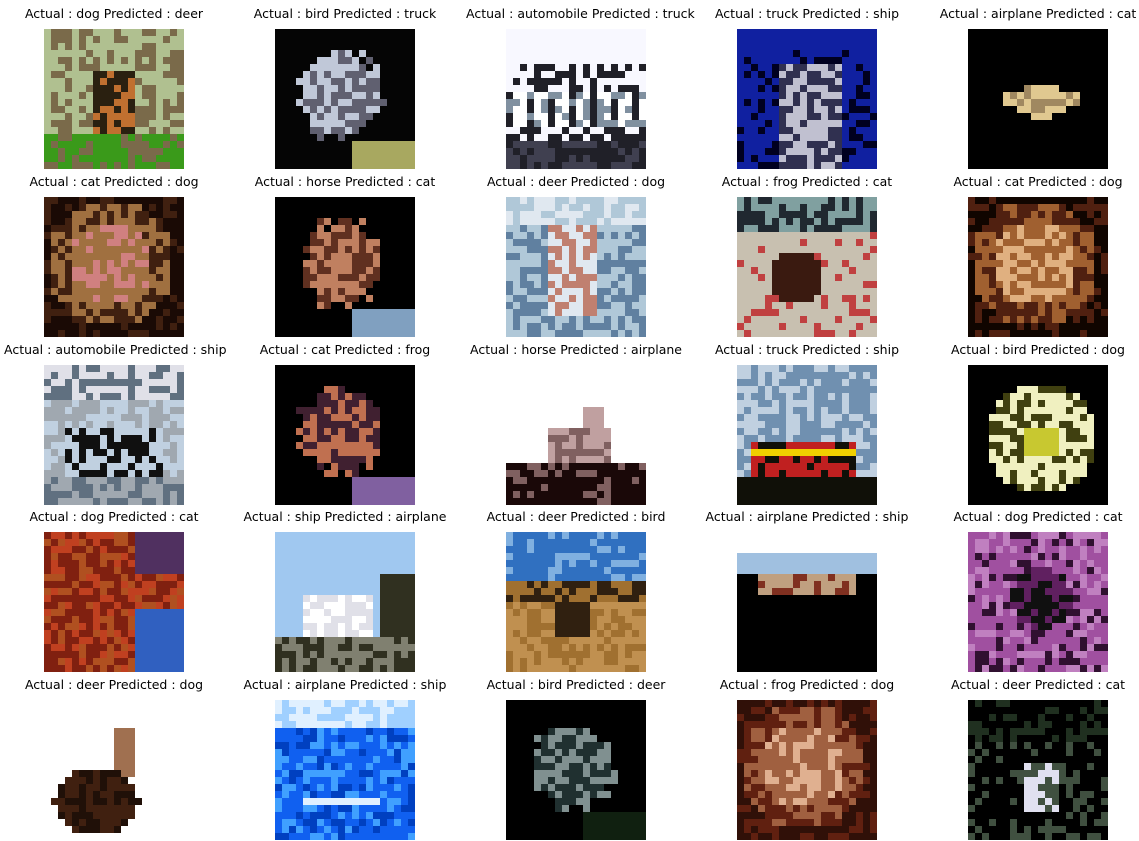  I want to click on grid-cell: Actual : horse Predicted : airplane, so click(576, 423).